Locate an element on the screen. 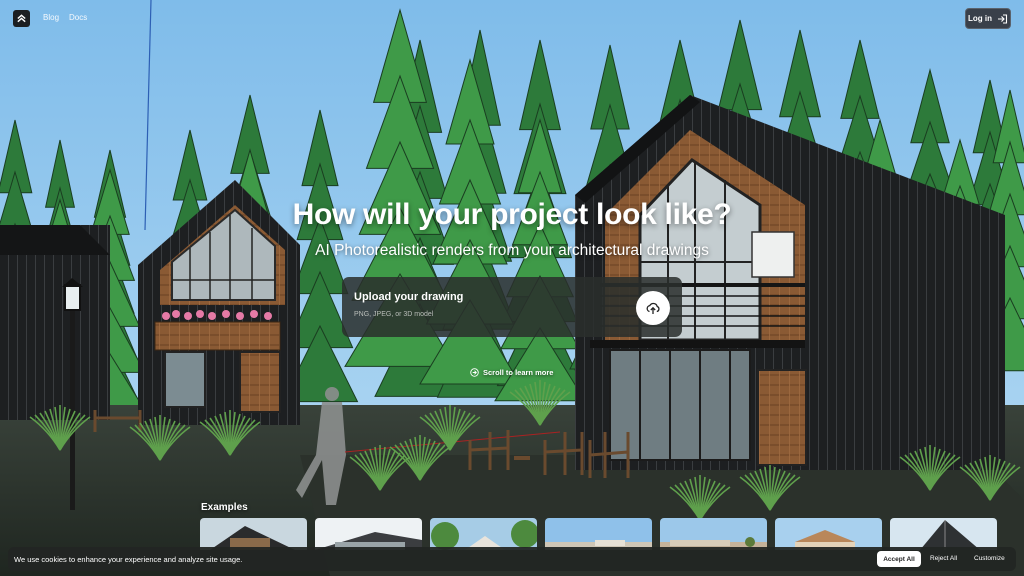 The width and height of the screenshot is (1024, 576). top-nav: Blog Docs Log in is located at coordinates (512, 18).